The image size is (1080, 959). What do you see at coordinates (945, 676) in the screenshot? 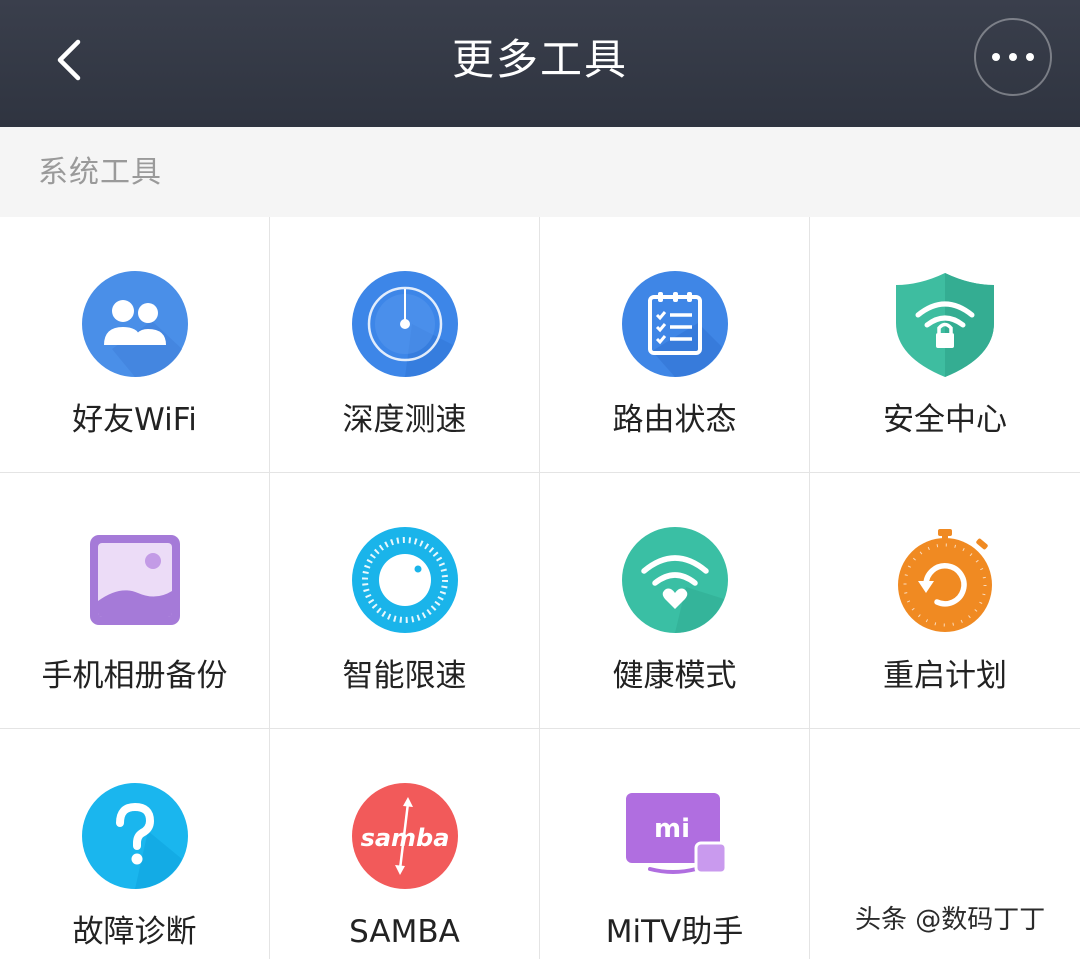
I see `tool-label: 重启计划` at bounding box center [945, 676].